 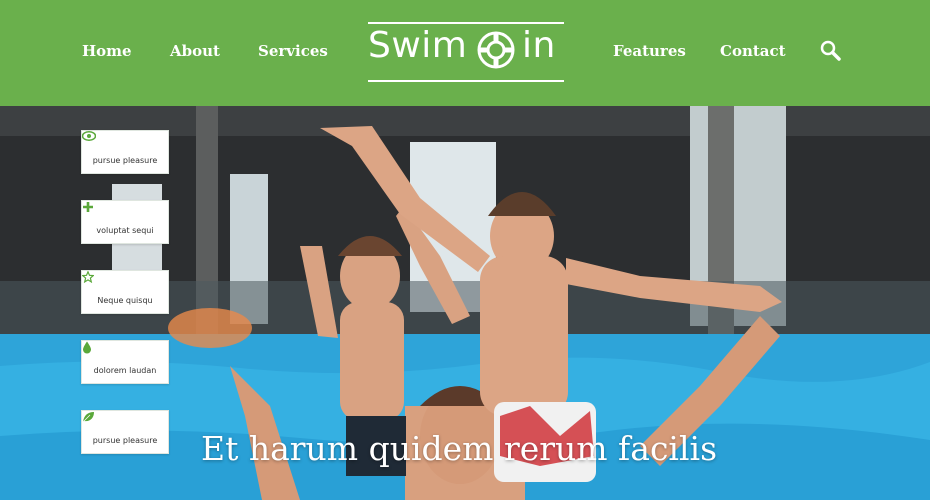 What do you see at coordinates (125, 230) in the screenshot?
I see `side-menu-label: voluptat sequi` at bounding box center [125, 230].